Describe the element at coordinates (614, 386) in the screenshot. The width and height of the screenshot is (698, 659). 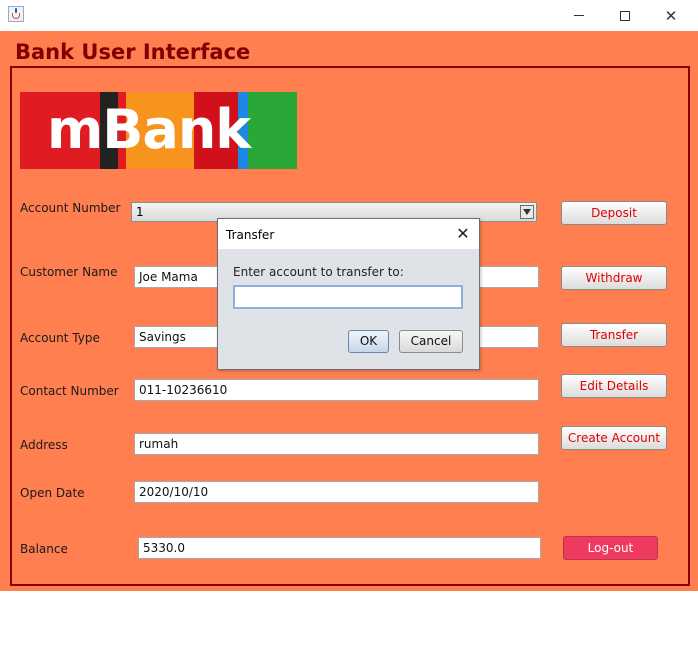
I see `edit-details-button: Edit Details` at that location.